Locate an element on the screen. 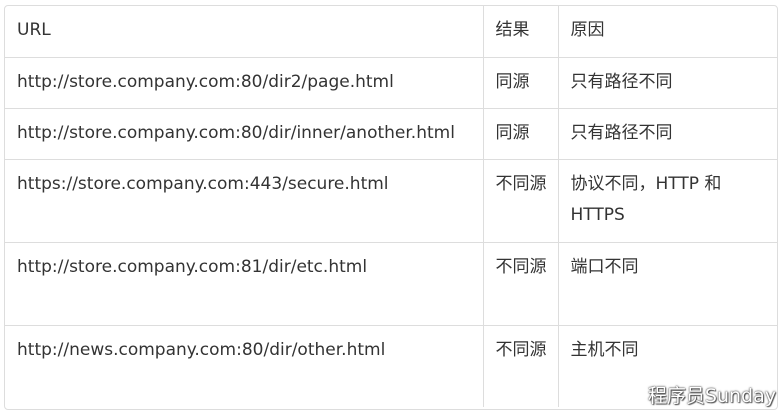 The image size is (780, 412). header-result: 结果 is located at coordinates (521, 32).